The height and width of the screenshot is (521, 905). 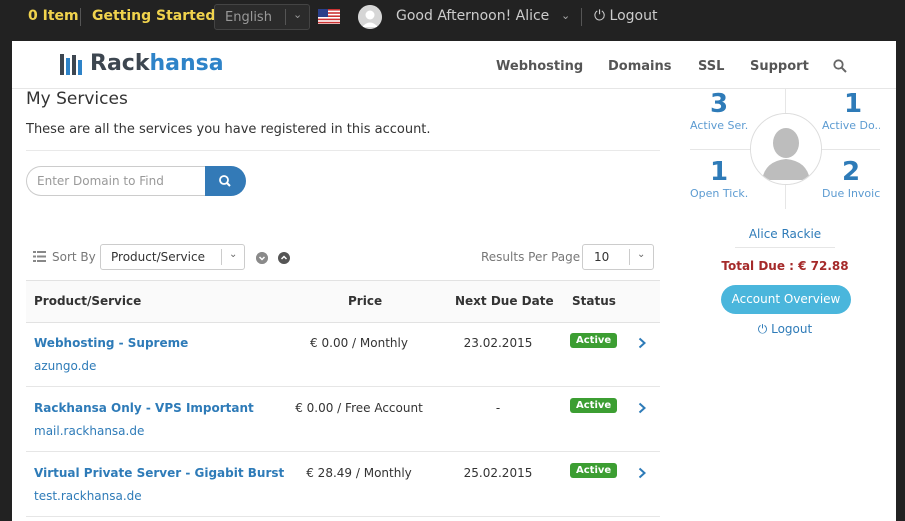 What do you see at coordinates (365, 301) in the screenshot?
I see `header-price: Price` at bounding box center [365, 301].